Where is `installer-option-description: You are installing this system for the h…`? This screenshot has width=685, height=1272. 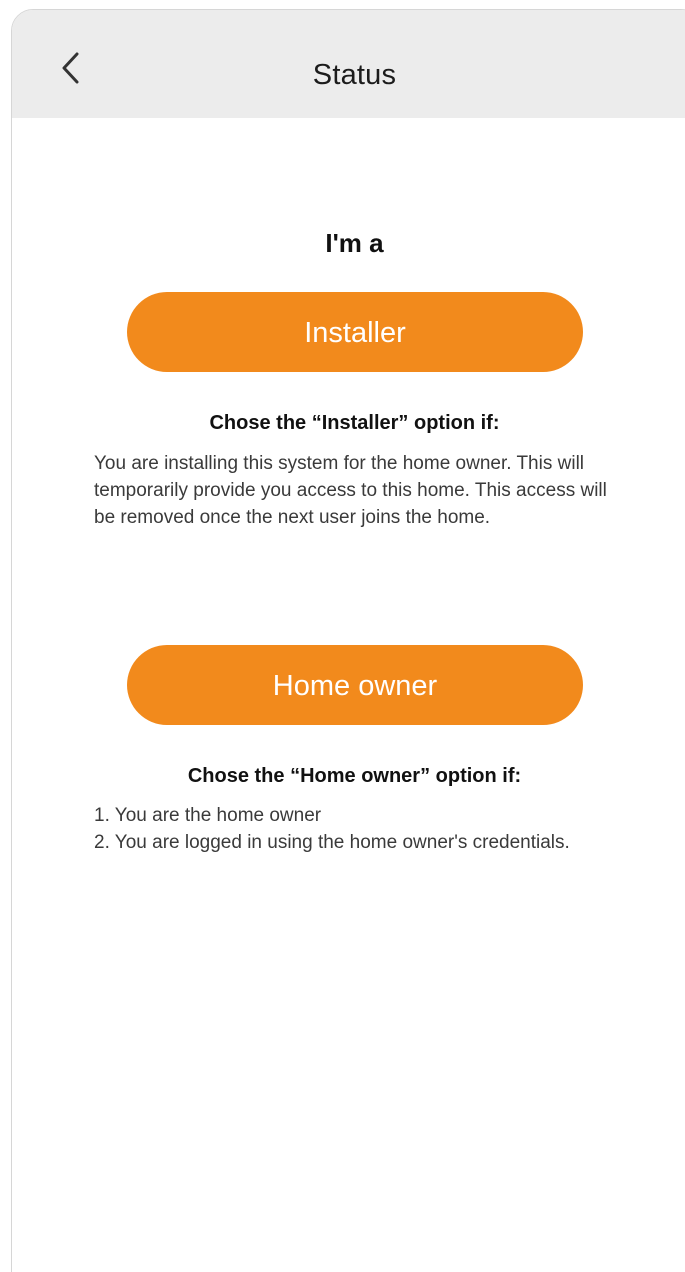
installer-option-description: You are installing this system for the h… is located at coordinates (350, 490).